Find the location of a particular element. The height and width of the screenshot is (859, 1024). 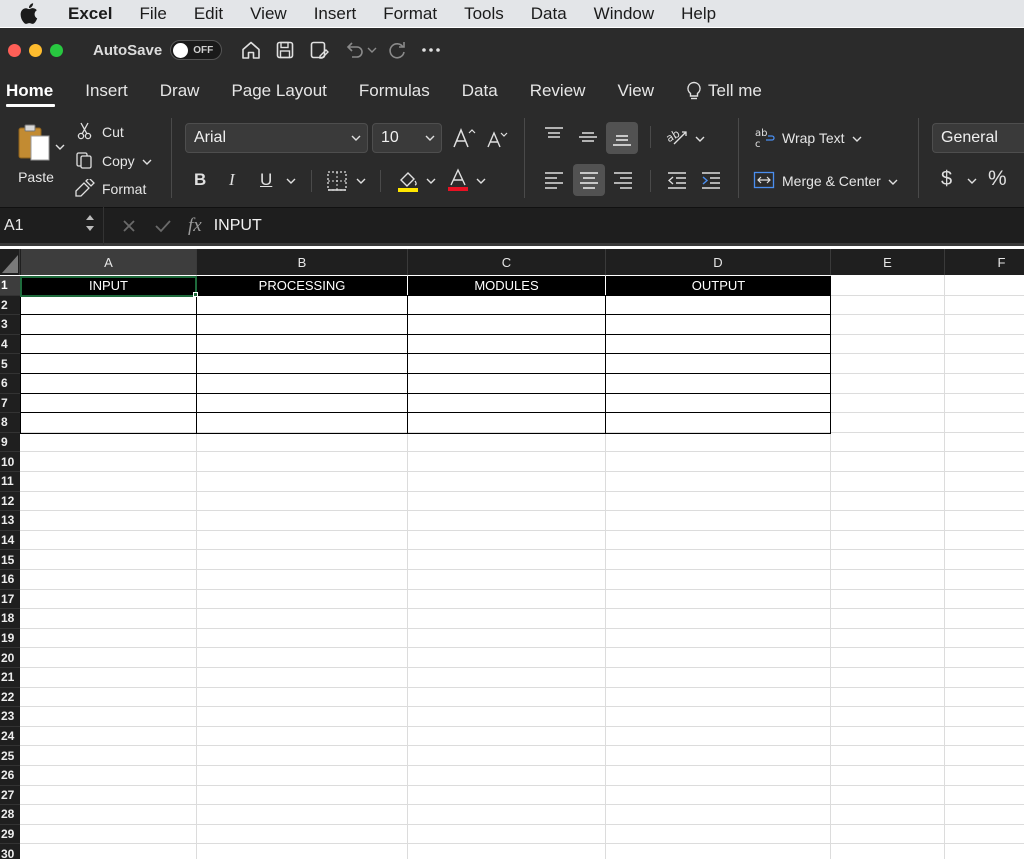

column-header-f: F is located at coordinates (984, 262).